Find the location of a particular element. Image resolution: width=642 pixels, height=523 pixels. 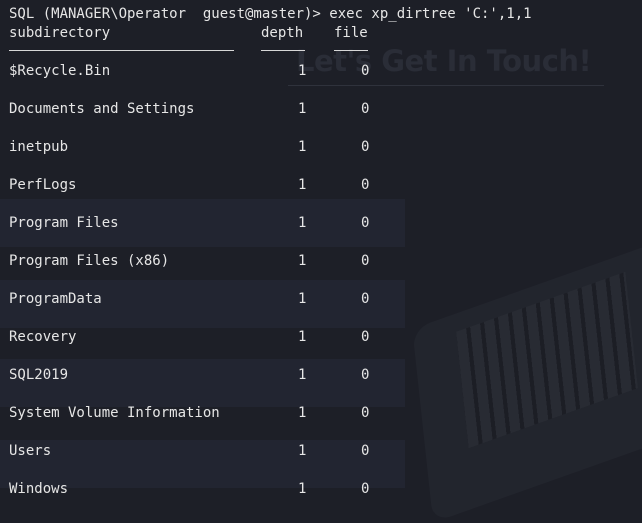

table-row: Users 1 0 is located at coordinates (210, 461).